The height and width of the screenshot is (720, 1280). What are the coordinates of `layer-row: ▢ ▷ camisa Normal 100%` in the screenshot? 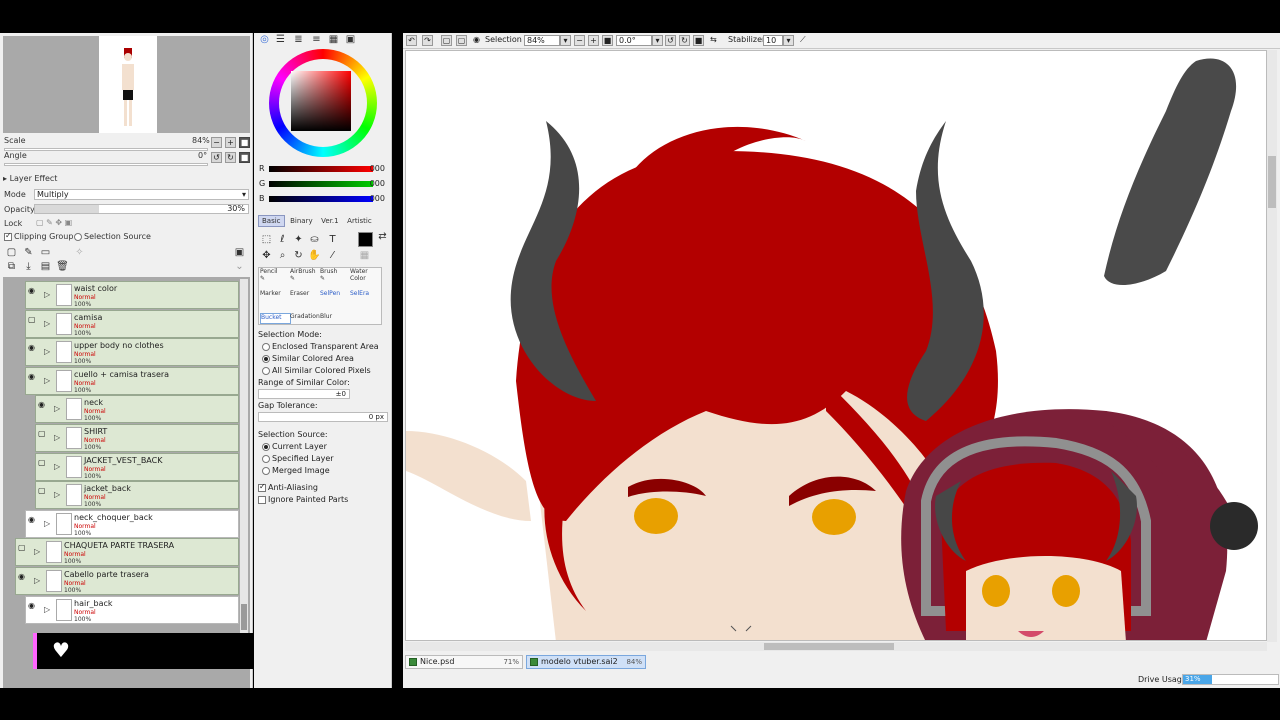 It's located at (132, 323).